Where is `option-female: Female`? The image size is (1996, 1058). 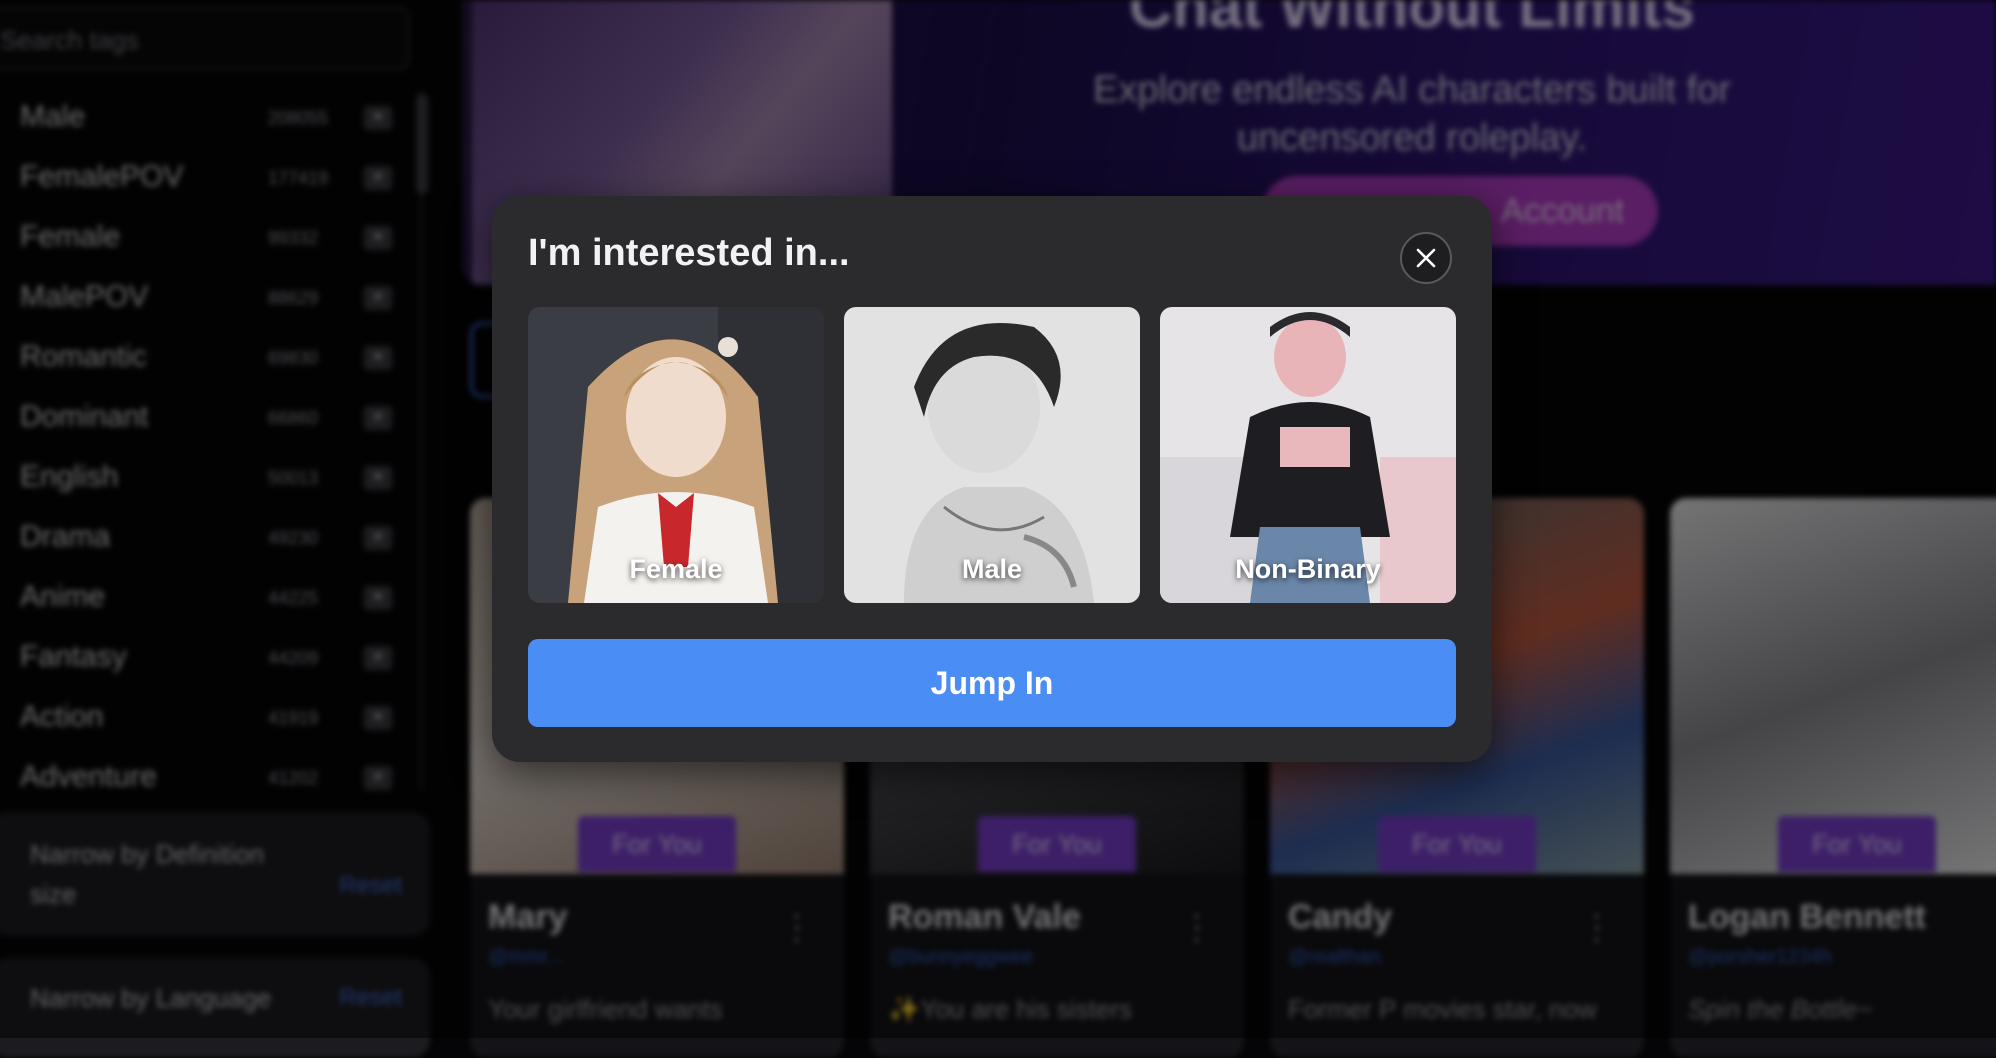 option-female: Female is located at coordinates (676, 455).